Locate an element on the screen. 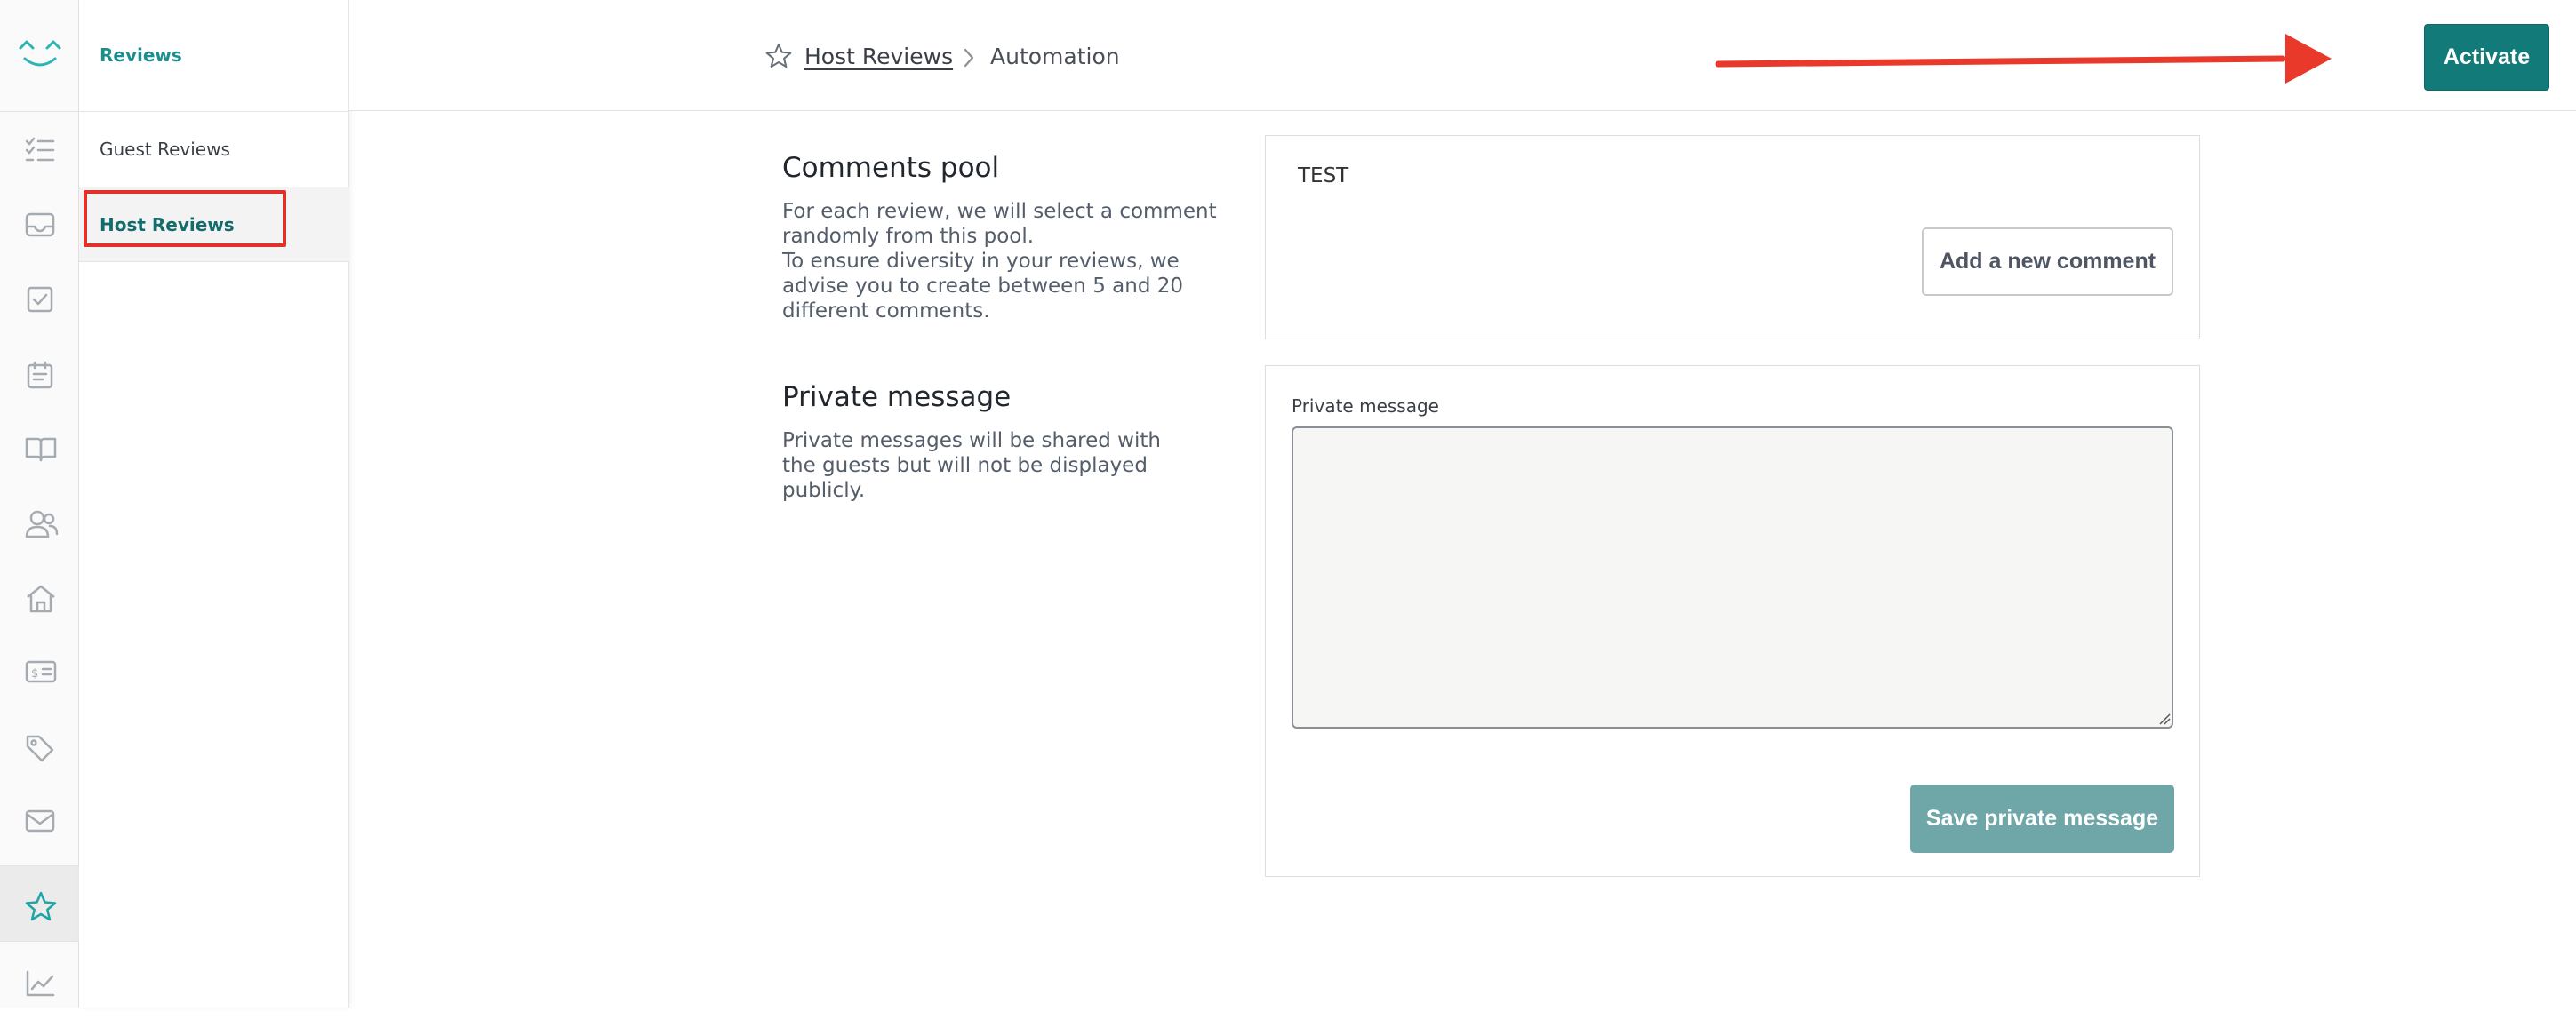 This screenshot has height=1020, width=2576. app-logo is located at coordinates (39, 56).